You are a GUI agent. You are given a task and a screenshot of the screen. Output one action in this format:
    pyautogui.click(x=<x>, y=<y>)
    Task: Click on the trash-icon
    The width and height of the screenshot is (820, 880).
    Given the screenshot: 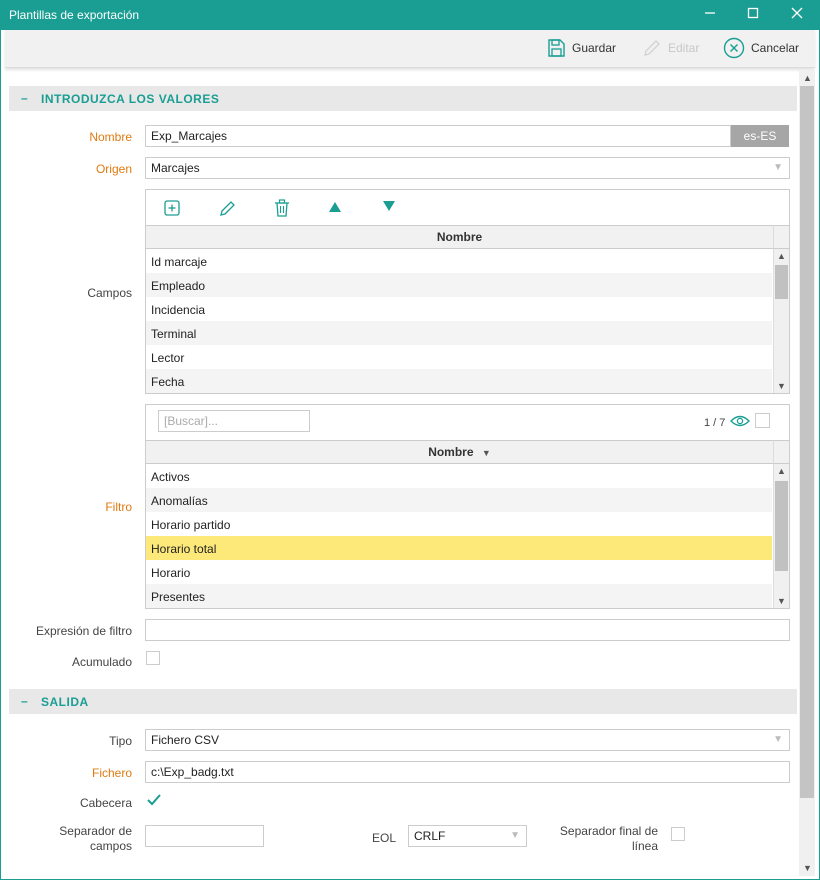 What is the action you would take?
    pyautogui.click(x=282, y=208)
    